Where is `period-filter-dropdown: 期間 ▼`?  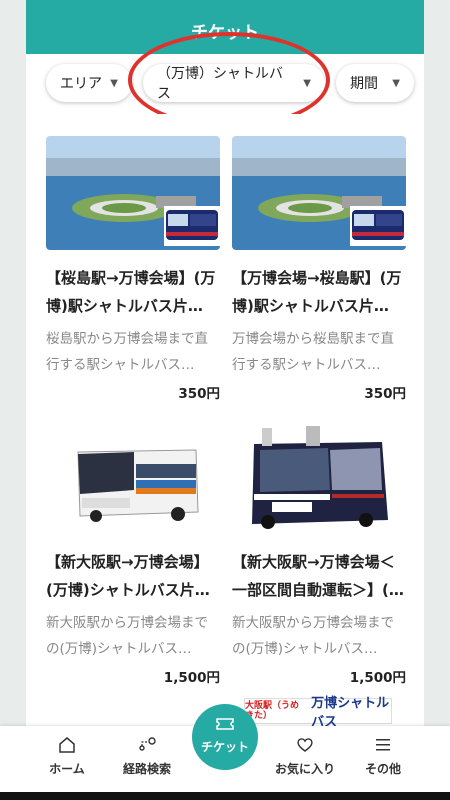
period-filter-dropdown: 期間 ▼ is located at coordinates (375, 83).